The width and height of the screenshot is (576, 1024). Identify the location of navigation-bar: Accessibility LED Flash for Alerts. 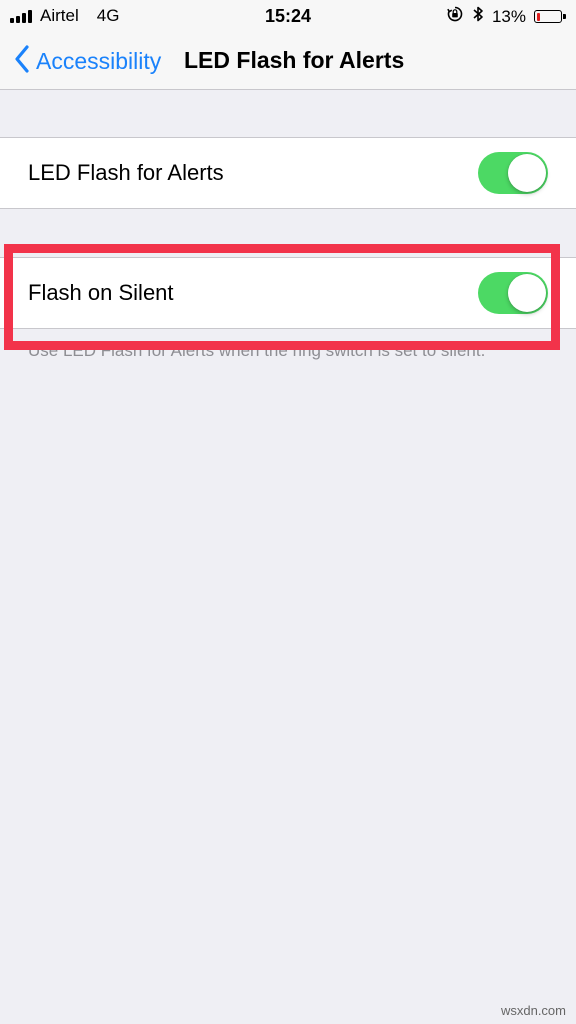
(288, 61).